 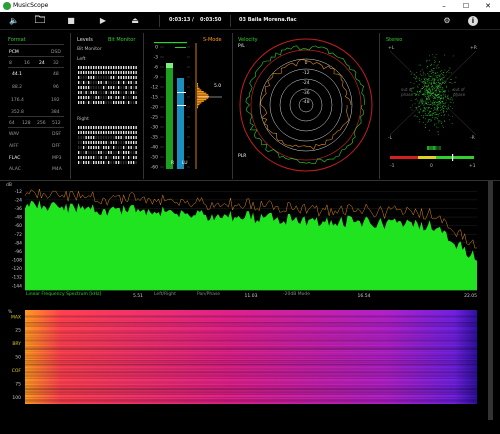 What do you see at coordinates (169, 65) in the screenshot?
I see `meter-peak-cap` at bounding box center [169, 65].